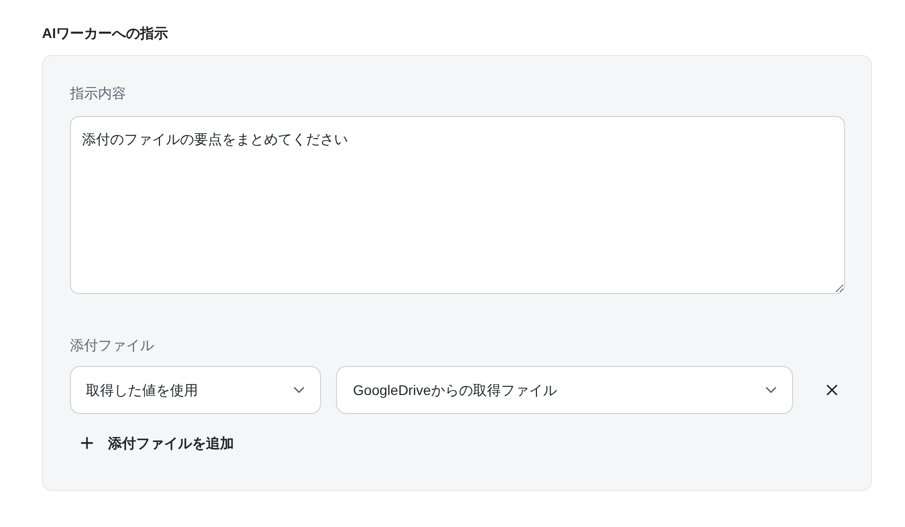 The width and height of the screenshot is (905, 527). Describe the element at coordinates (565, 390) in the screenshot. I see `file-select: GoogleDriveからの取得ファイル` at that location.